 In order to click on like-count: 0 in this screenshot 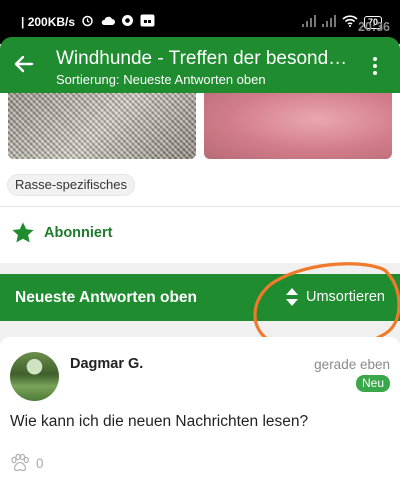, I will do `click(40, 463)`.